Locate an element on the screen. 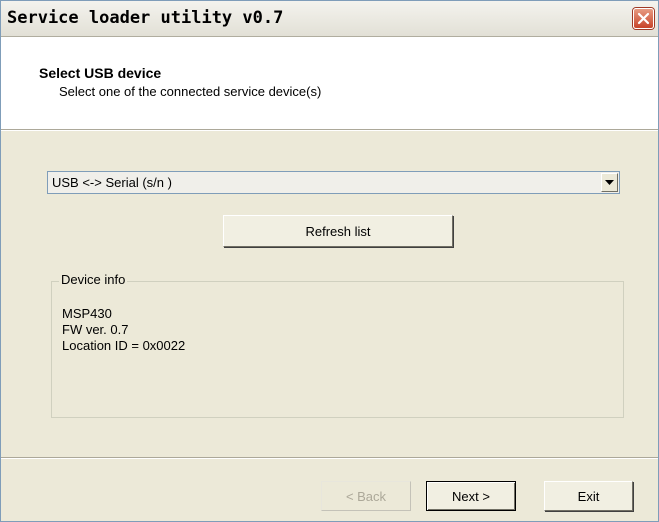 This screenshot has height=522, width=659. close-button is located at coordinates (643, 18).